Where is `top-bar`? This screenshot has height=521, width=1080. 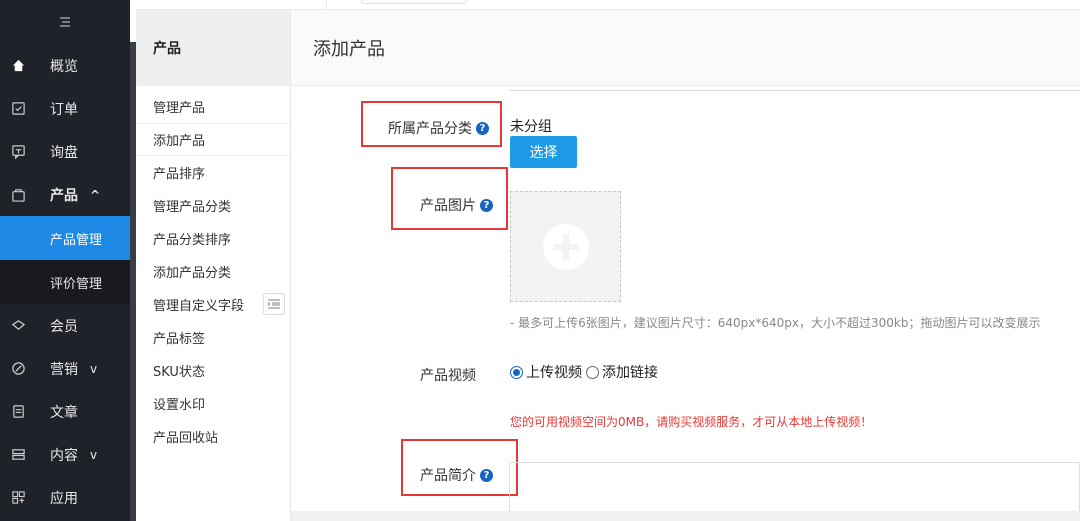 top-bar is located at coordinates (608, 5).